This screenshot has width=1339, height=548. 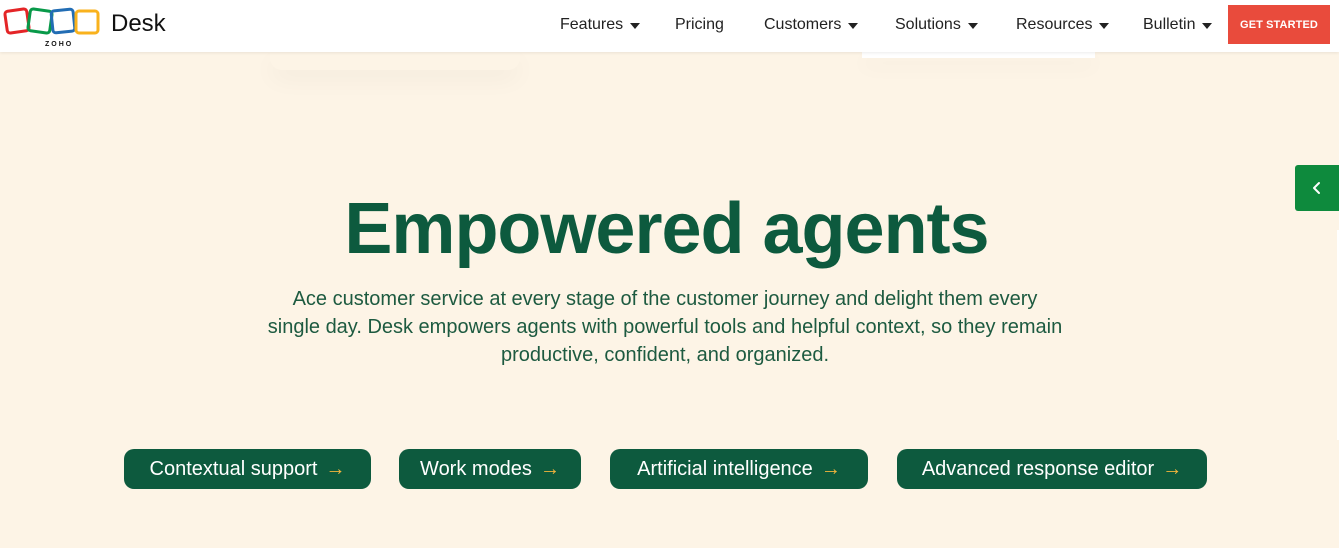 I want to click on advanced-response-editor-button: Advanced response editor →, so click(x=1052, y=469).